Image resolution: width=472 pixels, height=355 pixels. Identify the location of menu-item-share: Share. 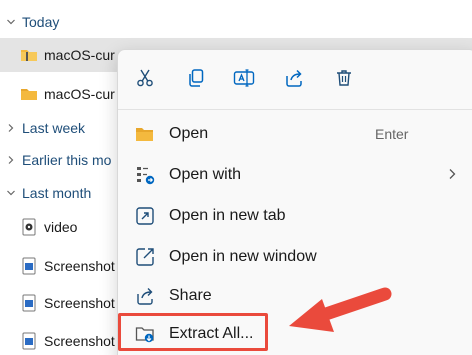
(295, 296).